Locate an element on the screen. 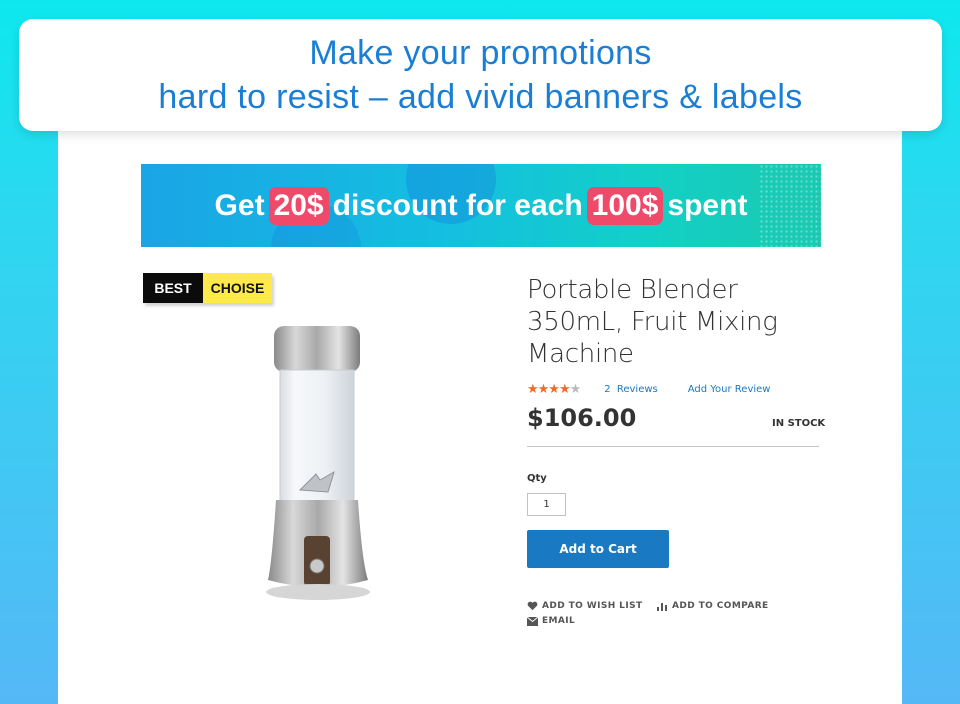  reviews-link: 2 Reviews is located at coordinates (630, 389).